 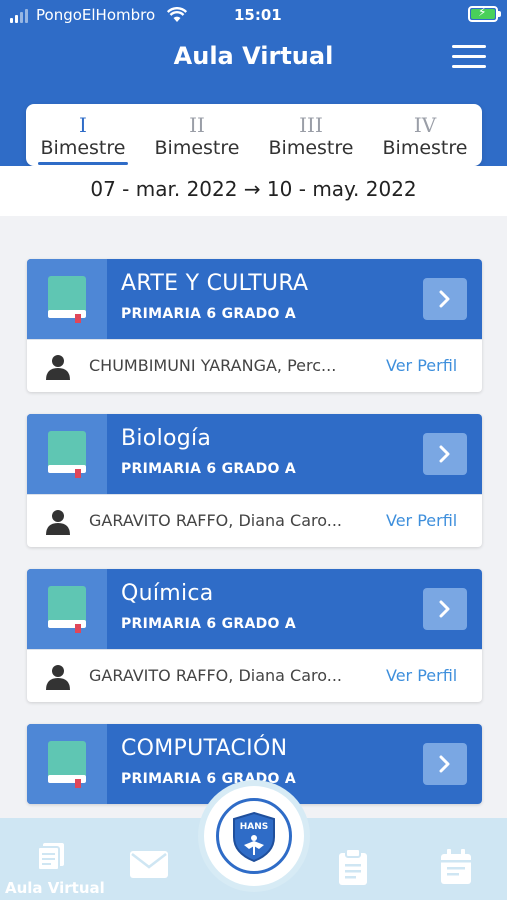 I want to click on page-title: Aula Virtual, so click(x=253, y=56).